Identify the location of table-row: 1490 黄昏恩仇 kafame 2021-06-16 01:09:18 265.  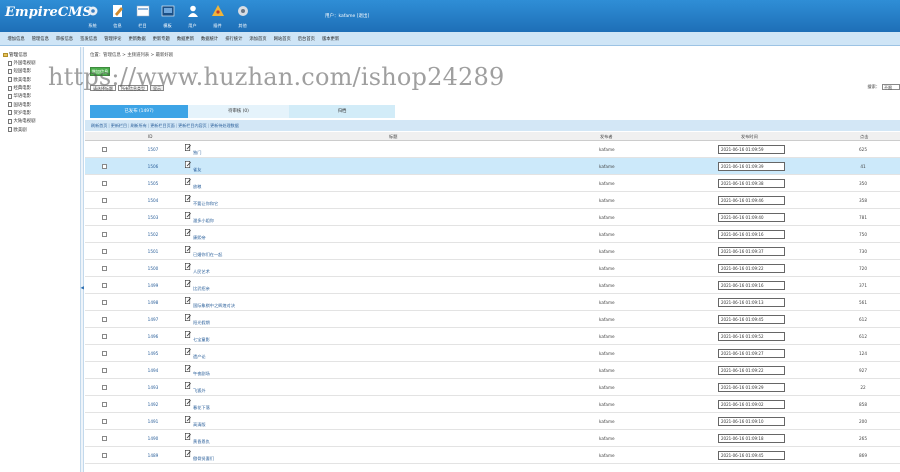
(492, 438).